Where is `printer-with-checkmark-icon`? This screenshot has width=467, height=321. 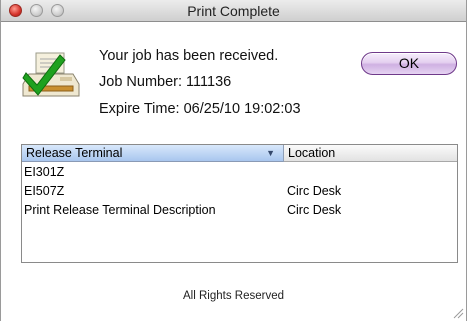 printer-with-checkmark-icon is located at coordinates (51, 74).